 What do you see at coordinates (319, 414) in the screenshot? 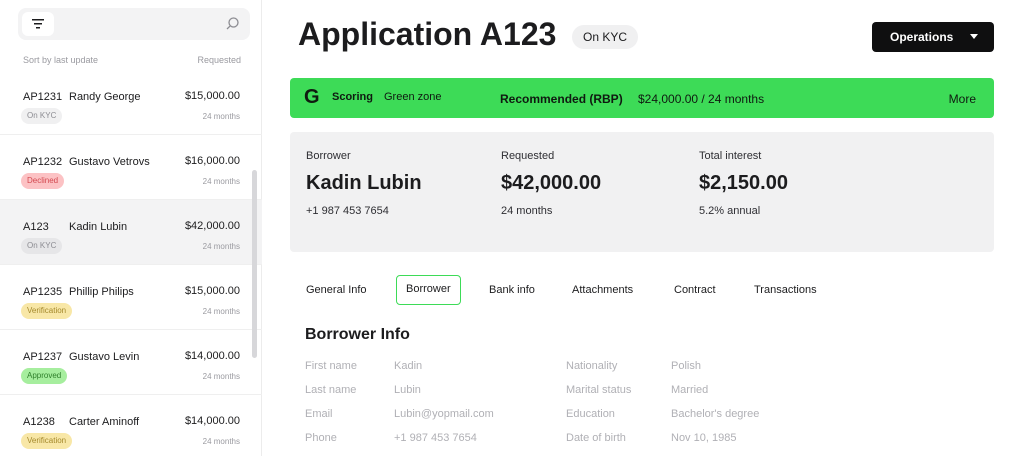
I see `field-label: Email` at bounding box center [319, 414].